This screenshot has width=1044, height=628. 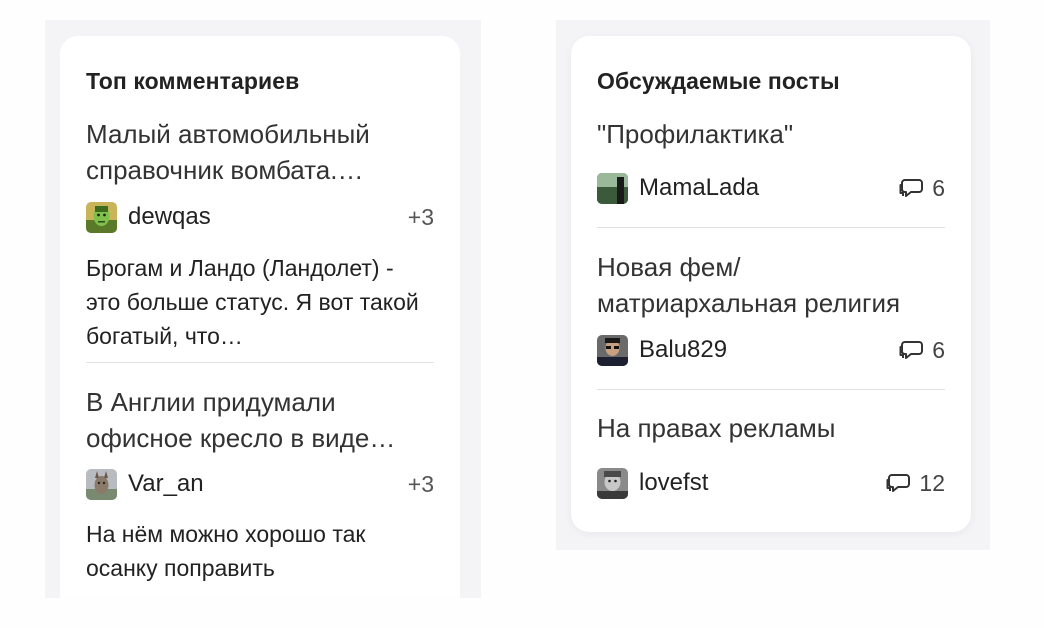 I want to click on comment-author: dewqas, so click(x=268, y=217).